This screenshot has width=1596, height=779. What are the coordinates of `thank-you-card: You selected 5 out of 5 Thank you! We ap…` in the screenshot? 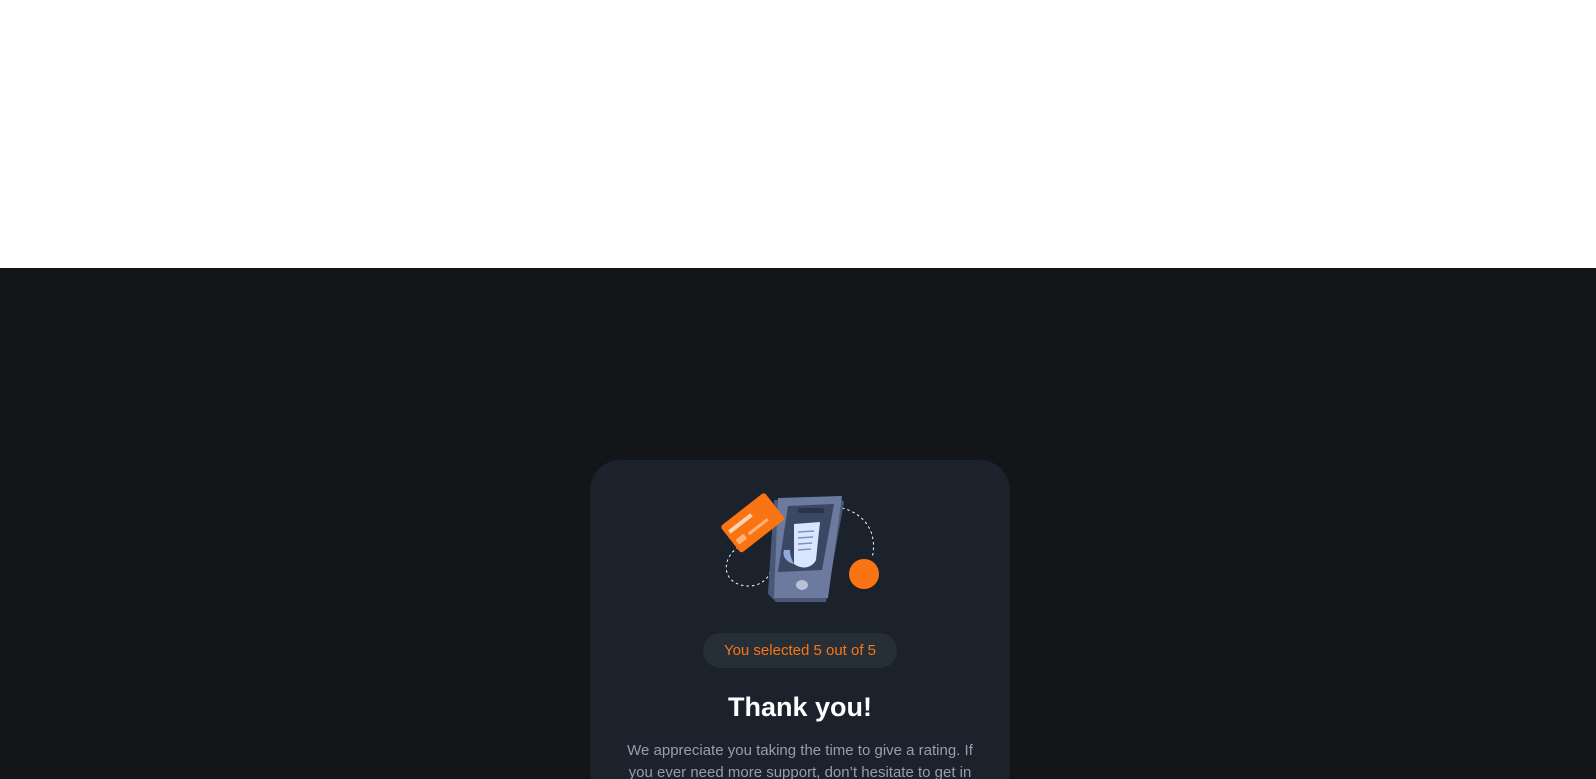 It's located at (800, 619).